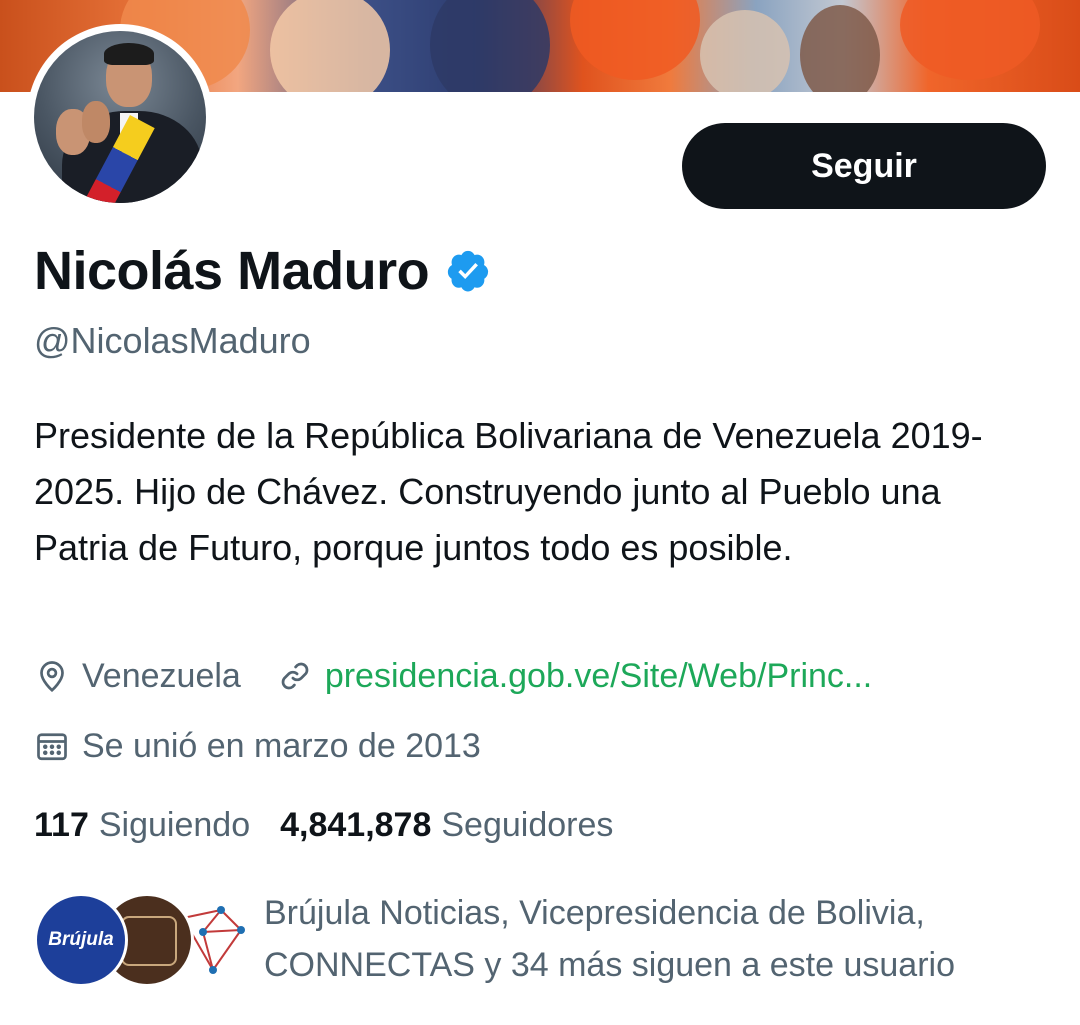  I want to click on known-follower-avatar: Brújula, so click(81, 940).